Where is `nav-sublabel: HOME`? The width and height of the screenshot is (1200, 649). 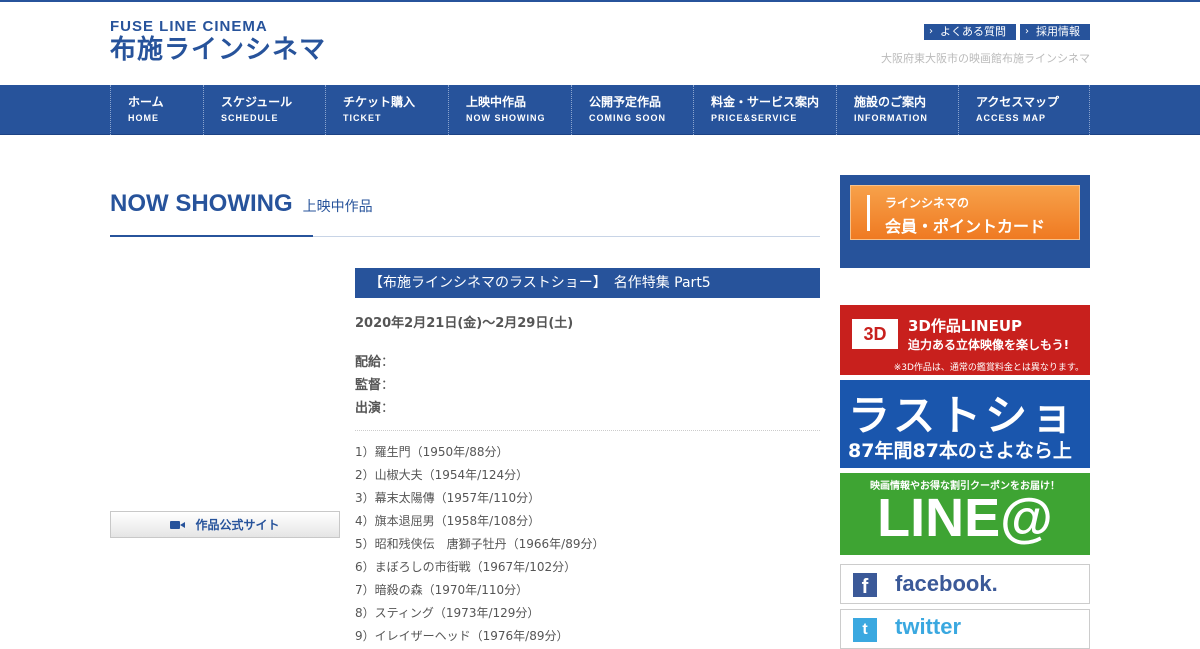
nav-sublabel: HOME is located at coordinates (143, 118).